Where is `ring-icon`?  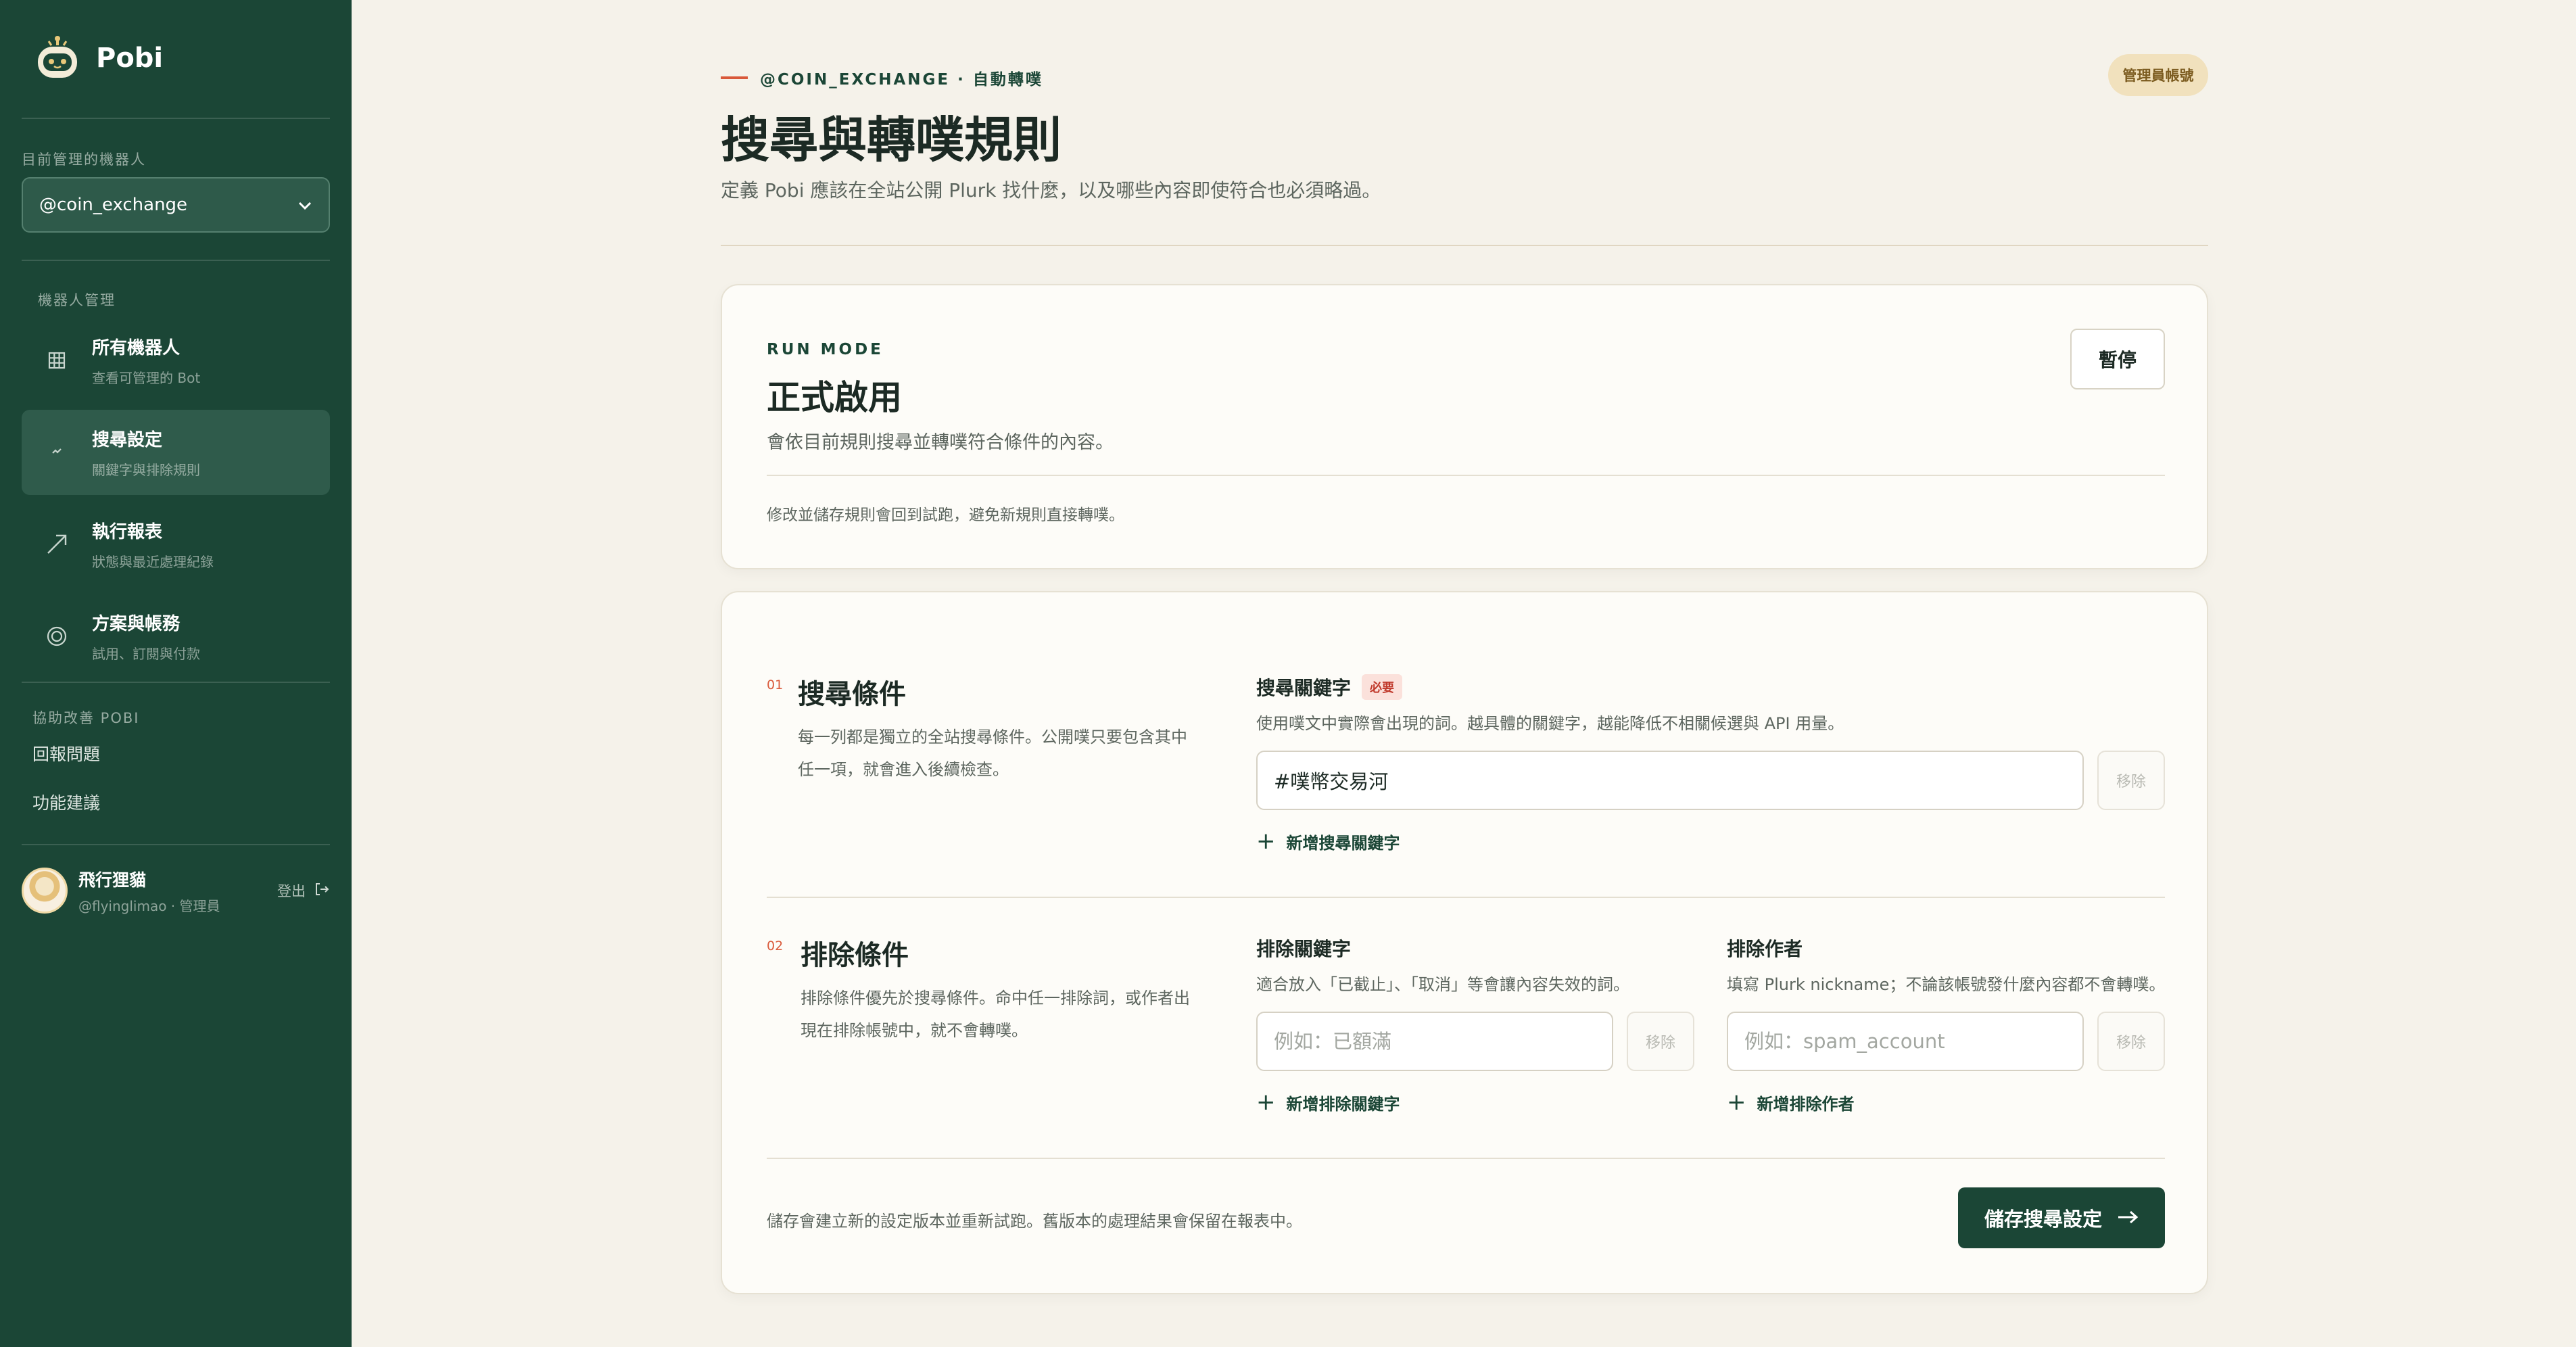
ring-icon is located at coordinates (57, 636).